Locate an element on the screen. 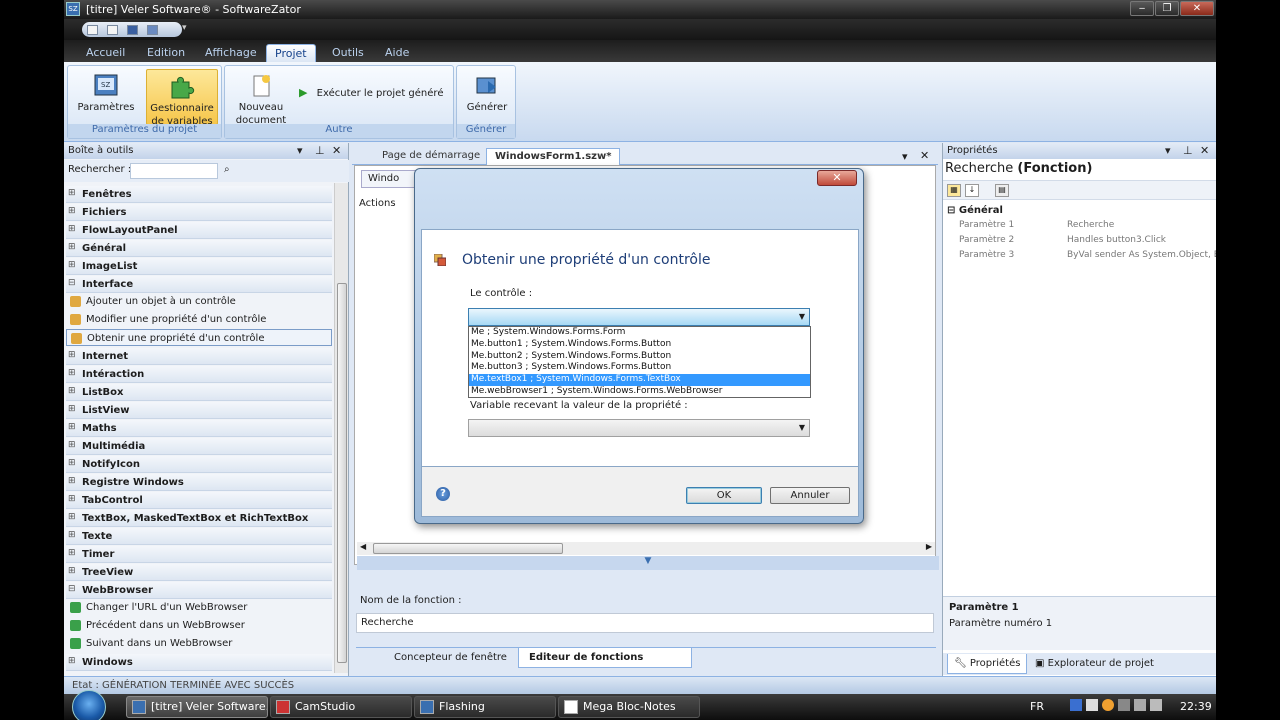  binoculars-icon: ⌕ is located at coordinates (227, 169).